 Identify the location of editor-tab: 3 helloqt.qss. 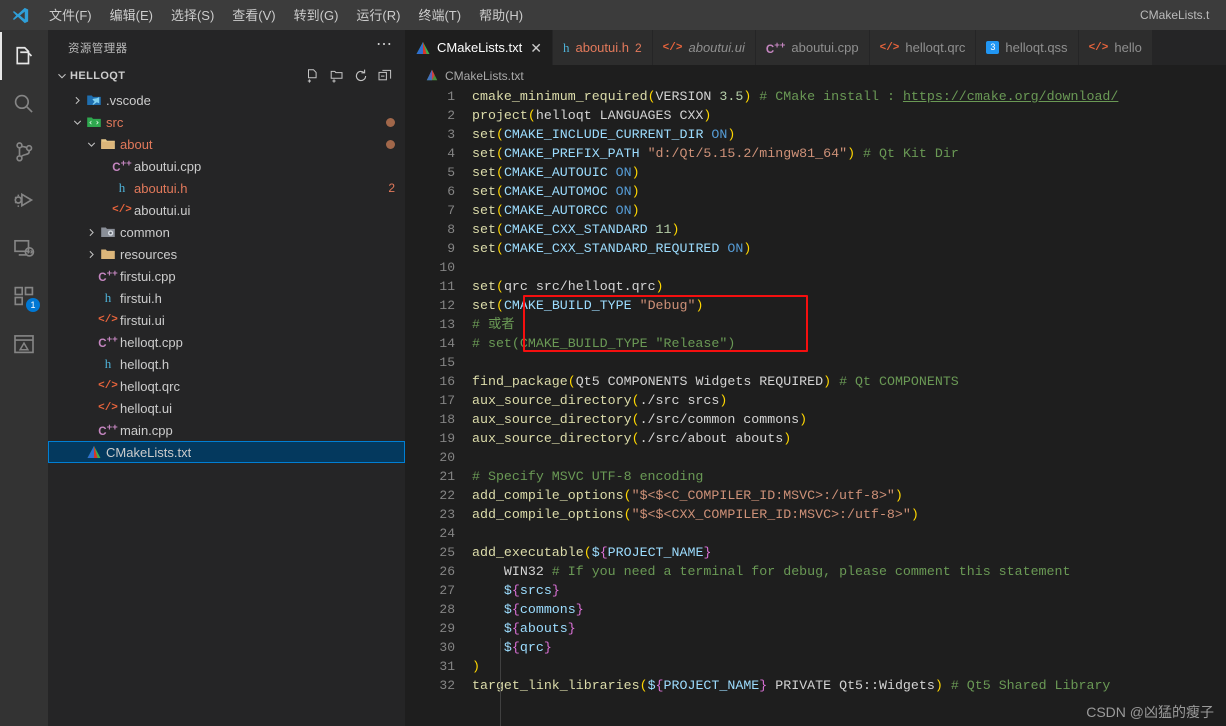
(1027, 47).